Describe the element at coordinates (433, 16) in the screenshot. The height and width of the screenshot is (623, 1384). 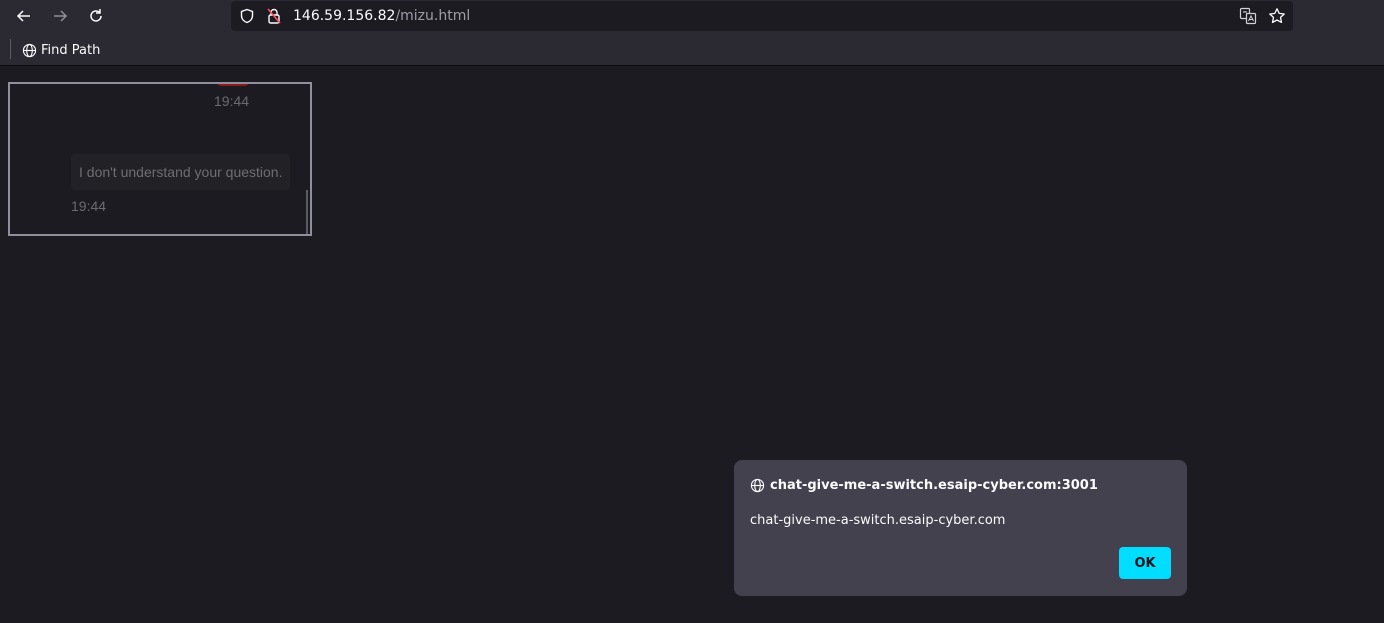
I see `url-path: /mizu.html` at that location.